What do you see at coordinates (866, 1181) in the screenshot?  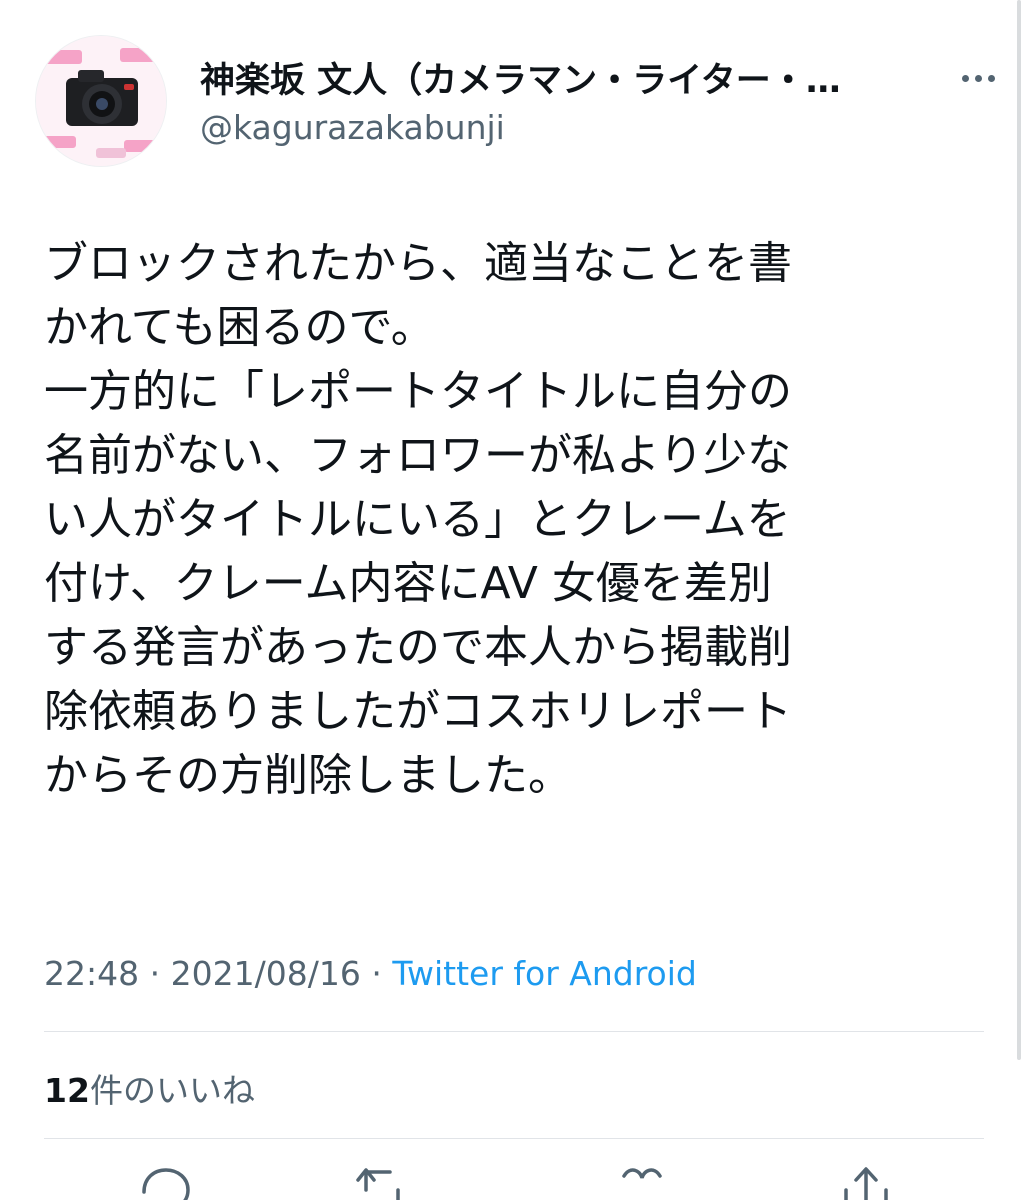 I see `share-icon` at bounding box center [866, 1181].